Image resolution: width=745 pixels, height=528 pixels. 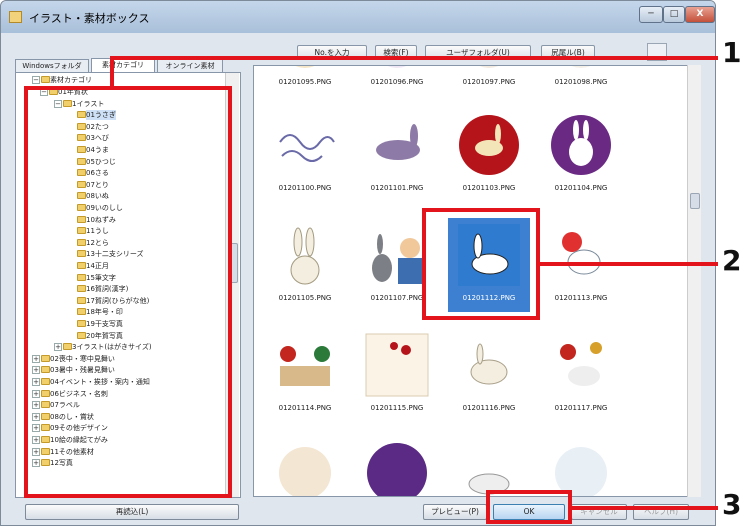 I want to click on grid-scrollbar, so click(x=694, y=281).